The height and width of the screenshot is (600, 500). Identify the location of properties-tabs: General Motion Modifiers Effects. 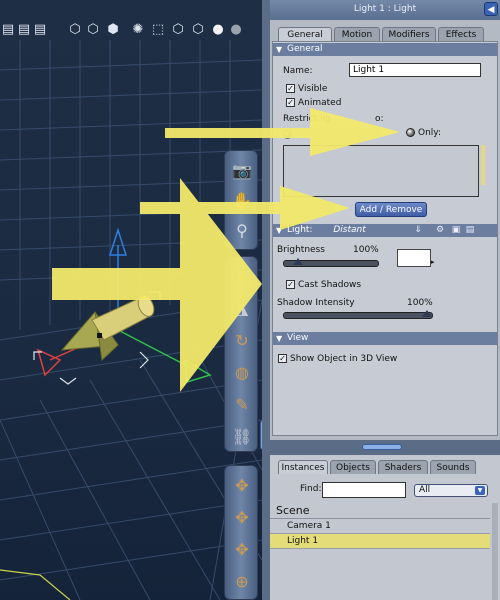
(386, 34).